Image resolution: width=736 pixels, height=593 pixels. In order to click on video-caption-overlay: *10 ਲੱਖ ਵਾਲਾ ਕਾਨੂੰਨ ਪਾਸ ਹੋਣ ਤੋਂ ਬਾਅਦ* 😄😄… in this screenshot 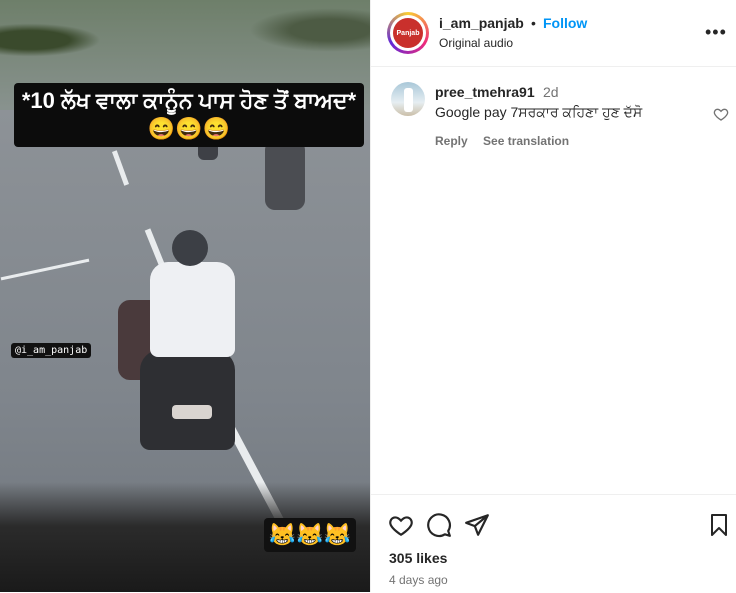, I will do `click(189, 115)`.